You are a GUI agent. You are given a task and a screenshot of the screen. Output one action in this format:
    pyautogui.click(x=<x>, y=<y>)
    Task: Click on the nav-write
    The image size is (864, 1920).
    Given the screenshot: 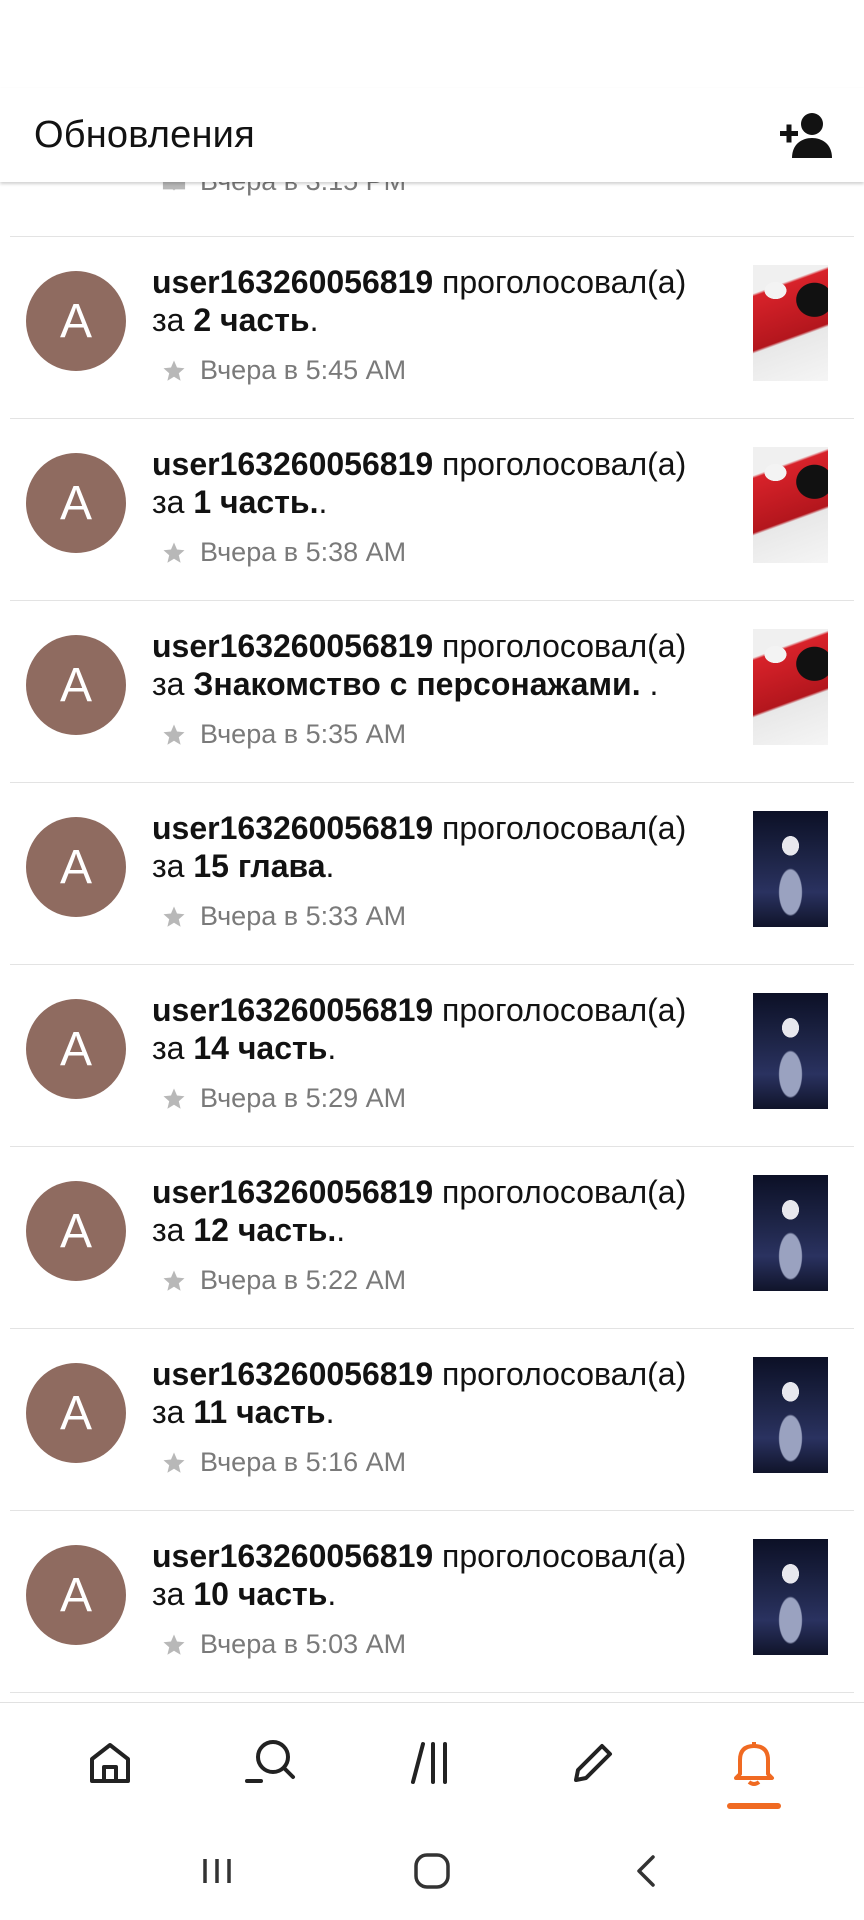 What is the action you would take?
    pyautogui.click(x=593, y=1763)
    